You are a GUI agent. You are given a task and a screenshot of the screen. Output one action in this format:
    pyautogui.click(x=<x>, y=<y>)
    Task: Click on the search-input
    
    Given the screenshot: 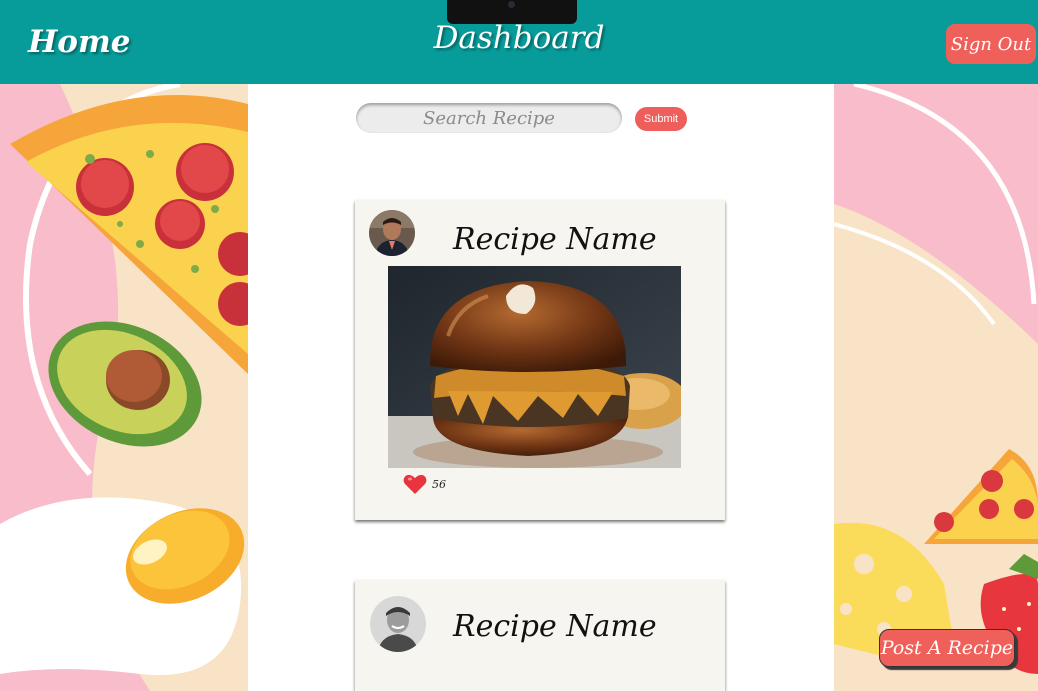 What is the action you would take?
    pyautogui.click(x=489, y=118)
    